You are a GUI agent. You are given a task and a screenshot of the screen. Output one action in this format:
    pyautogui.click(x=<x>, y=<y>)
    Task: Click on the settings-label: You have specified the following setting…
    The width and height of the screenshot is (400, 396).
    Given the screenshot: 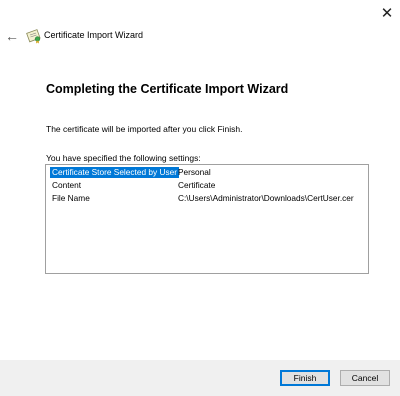 What is the action you would take?
    pyautogui.click(x=123, y=158)
    